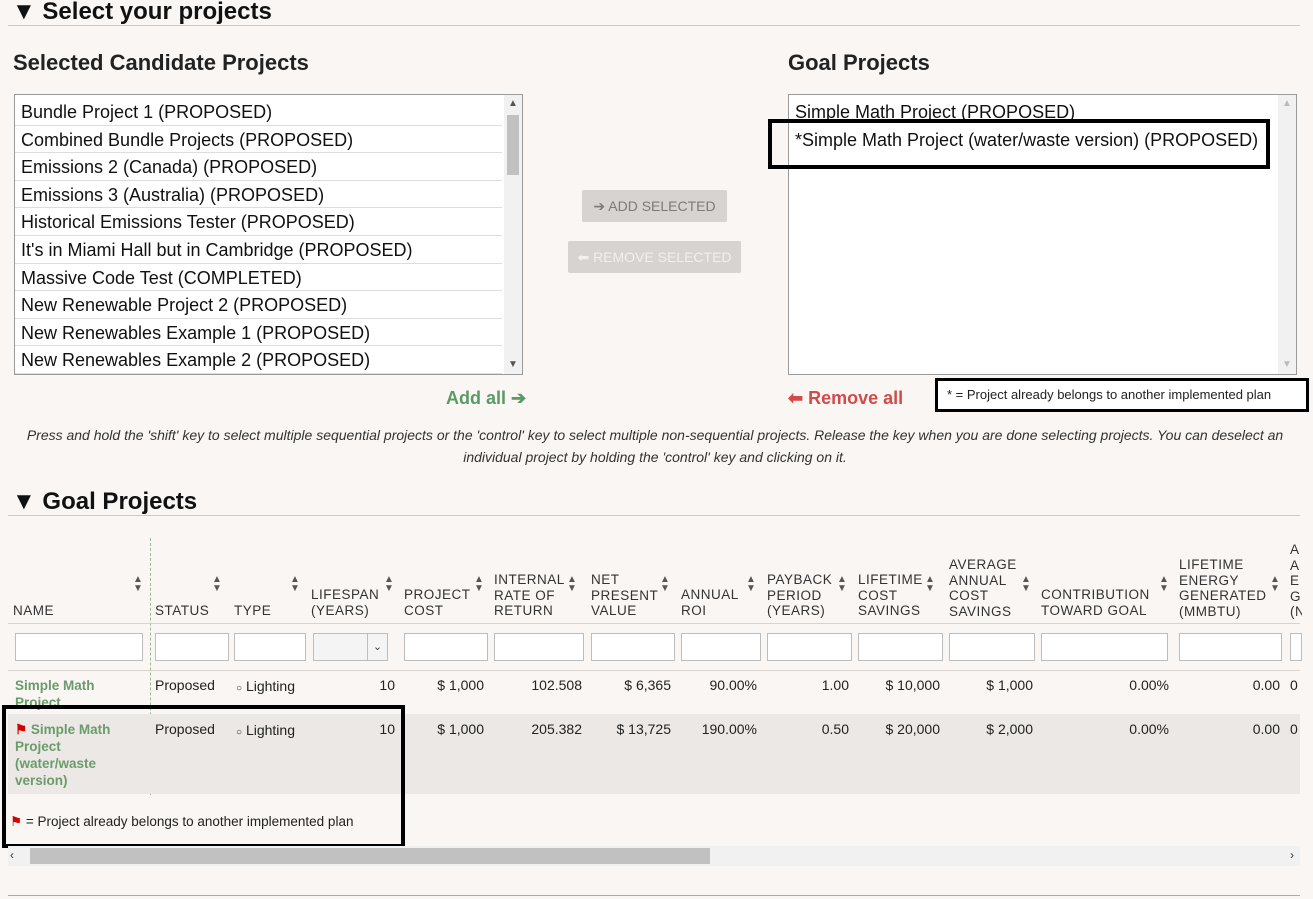 This screenshot has height=899, width=1313. Describe the element at coordinates (1266, 685) in the screenshot. I see `lifetime-energy-cell: 0.00` at that location.